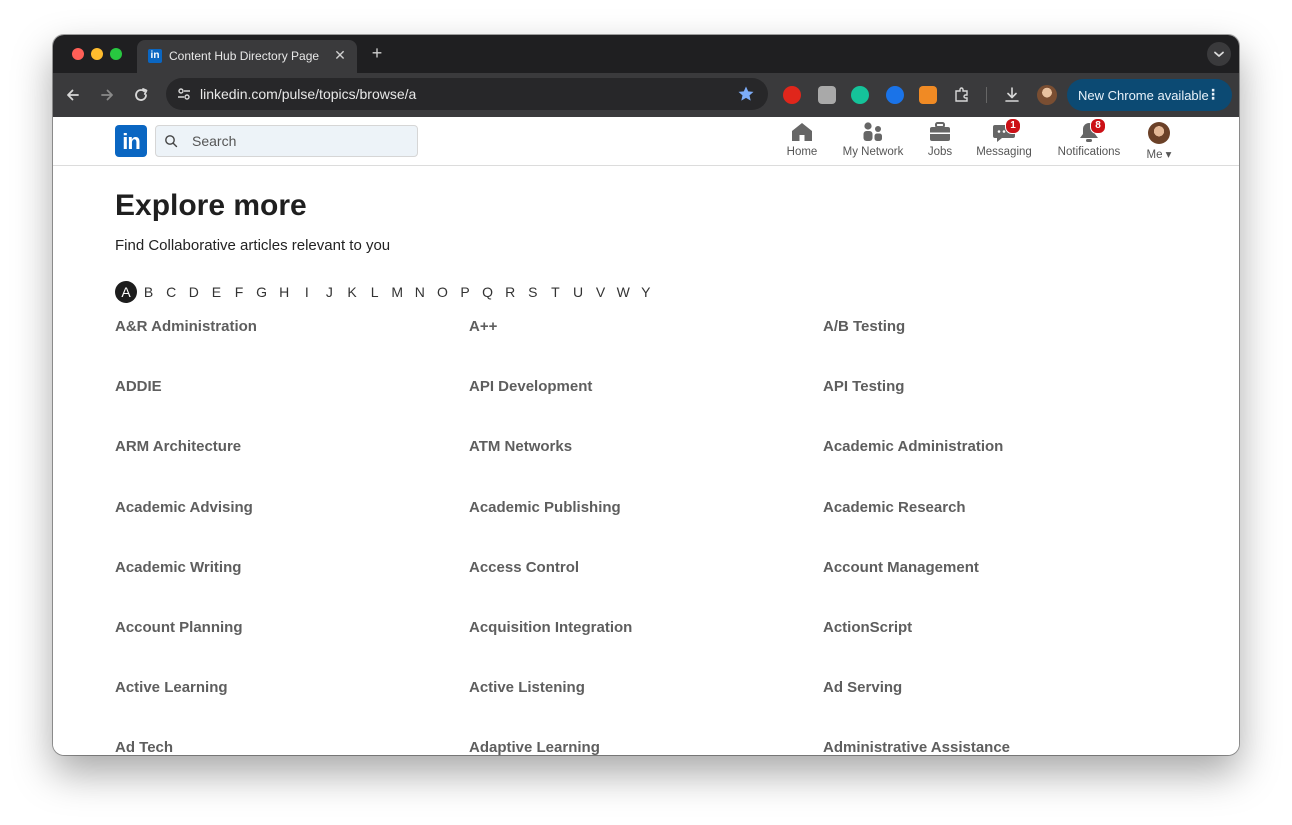  What do you see at coordinates (352, 292) in the screenshot?
I see `letter-k: K` at bounding box center [352, 292].